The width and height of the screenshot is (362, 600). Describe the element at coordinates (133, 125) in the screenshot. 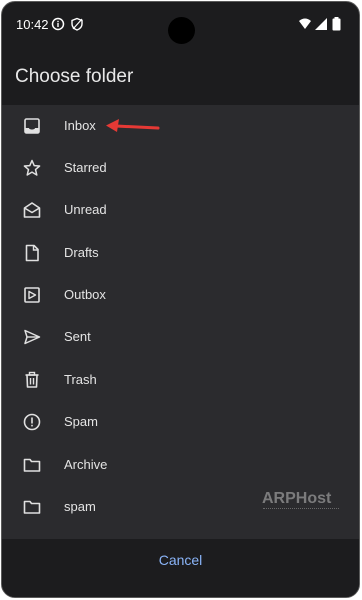

I see `annotation-arrow-icon` at that location.